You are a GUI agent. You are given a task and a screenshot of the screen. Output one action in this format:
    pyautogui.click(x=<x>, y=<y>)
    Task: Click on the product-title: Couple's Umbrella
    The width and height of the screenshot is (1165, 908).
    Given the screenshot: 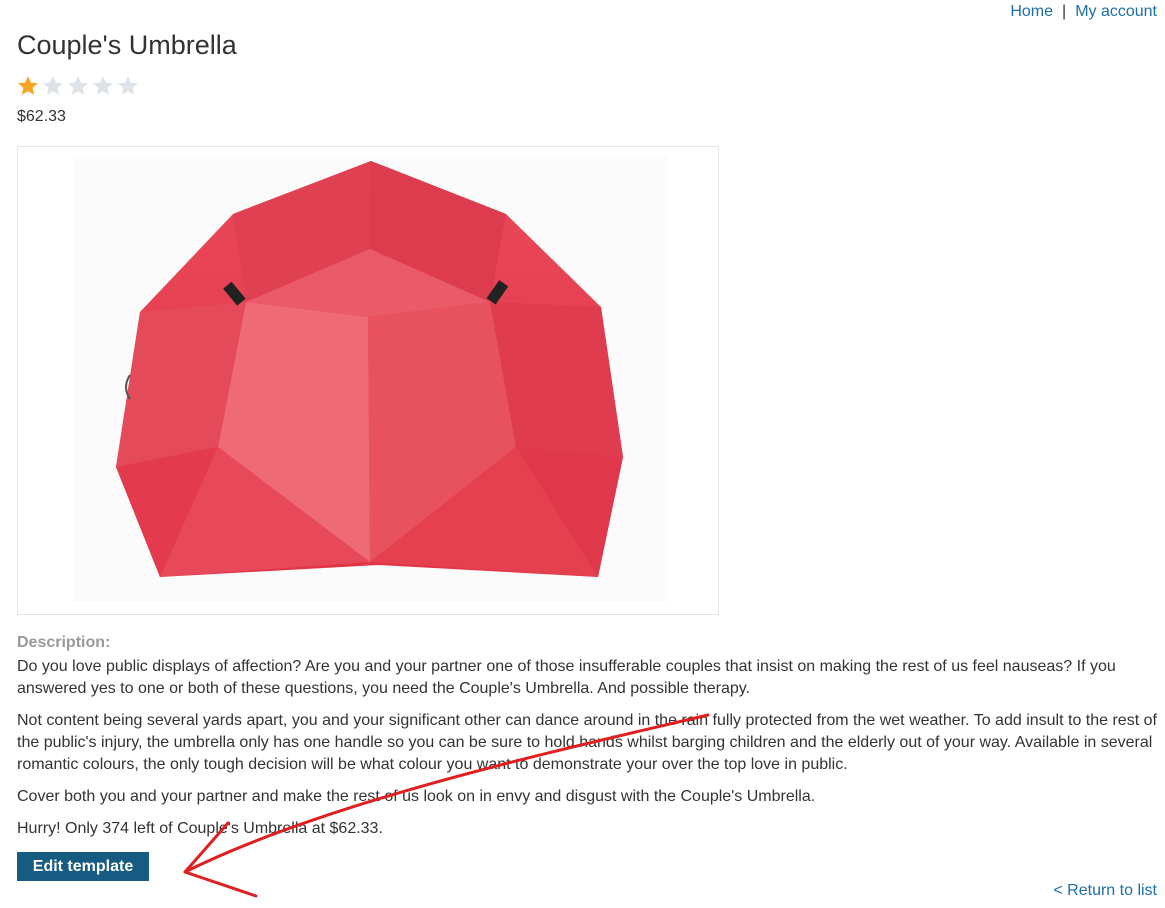 What is the action you would take?
    pyautogui.click(x=127, y=45)
    